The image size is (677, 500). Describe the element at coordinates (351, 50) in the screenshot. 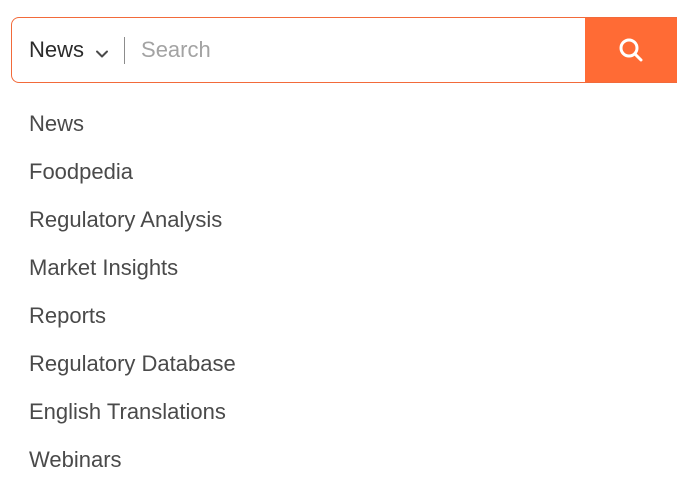

I see `search-input` at that location.